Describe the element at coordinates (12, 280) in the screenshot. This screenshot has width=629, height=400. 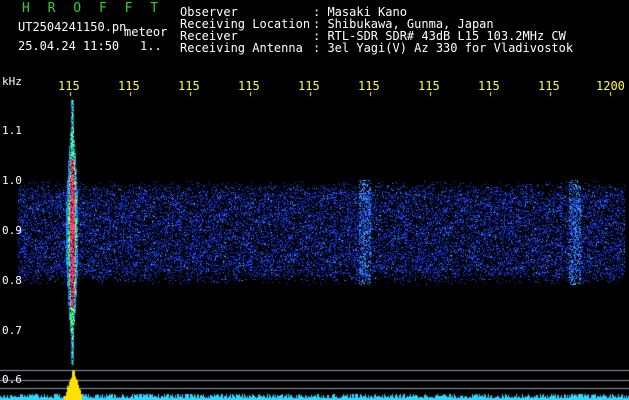
I see `freq-tick: 0.8` at that location.